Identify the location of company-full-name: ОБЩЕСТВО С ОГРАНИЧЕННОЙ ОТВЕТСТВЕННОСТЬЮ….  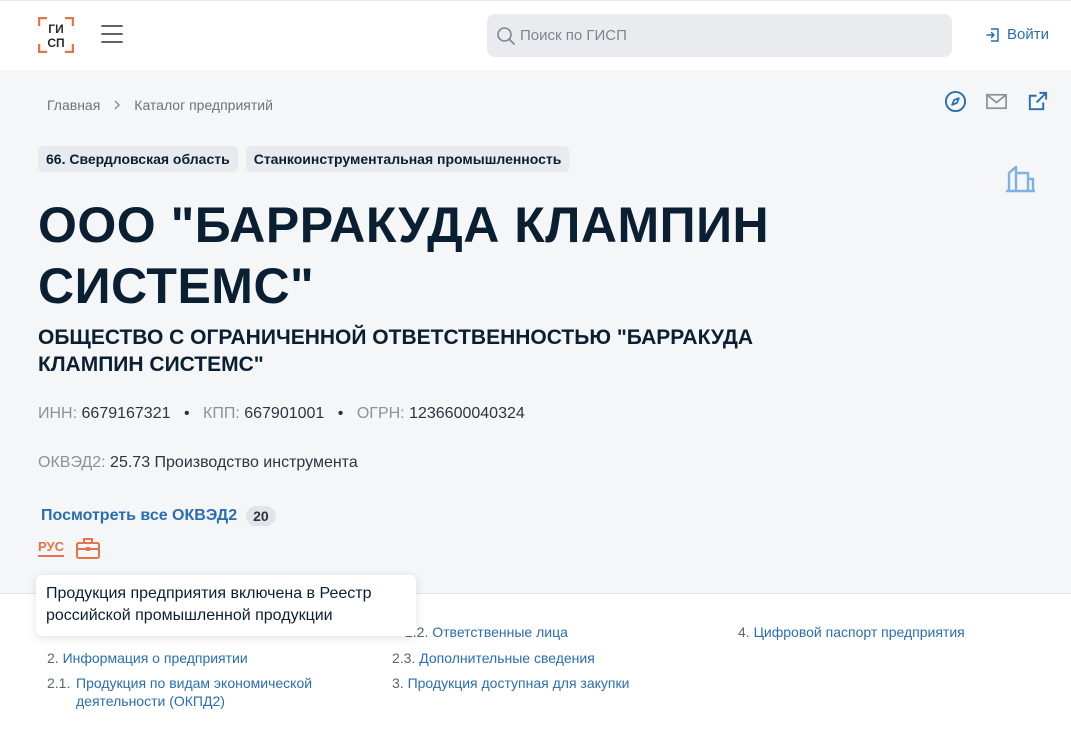
(396, 351).